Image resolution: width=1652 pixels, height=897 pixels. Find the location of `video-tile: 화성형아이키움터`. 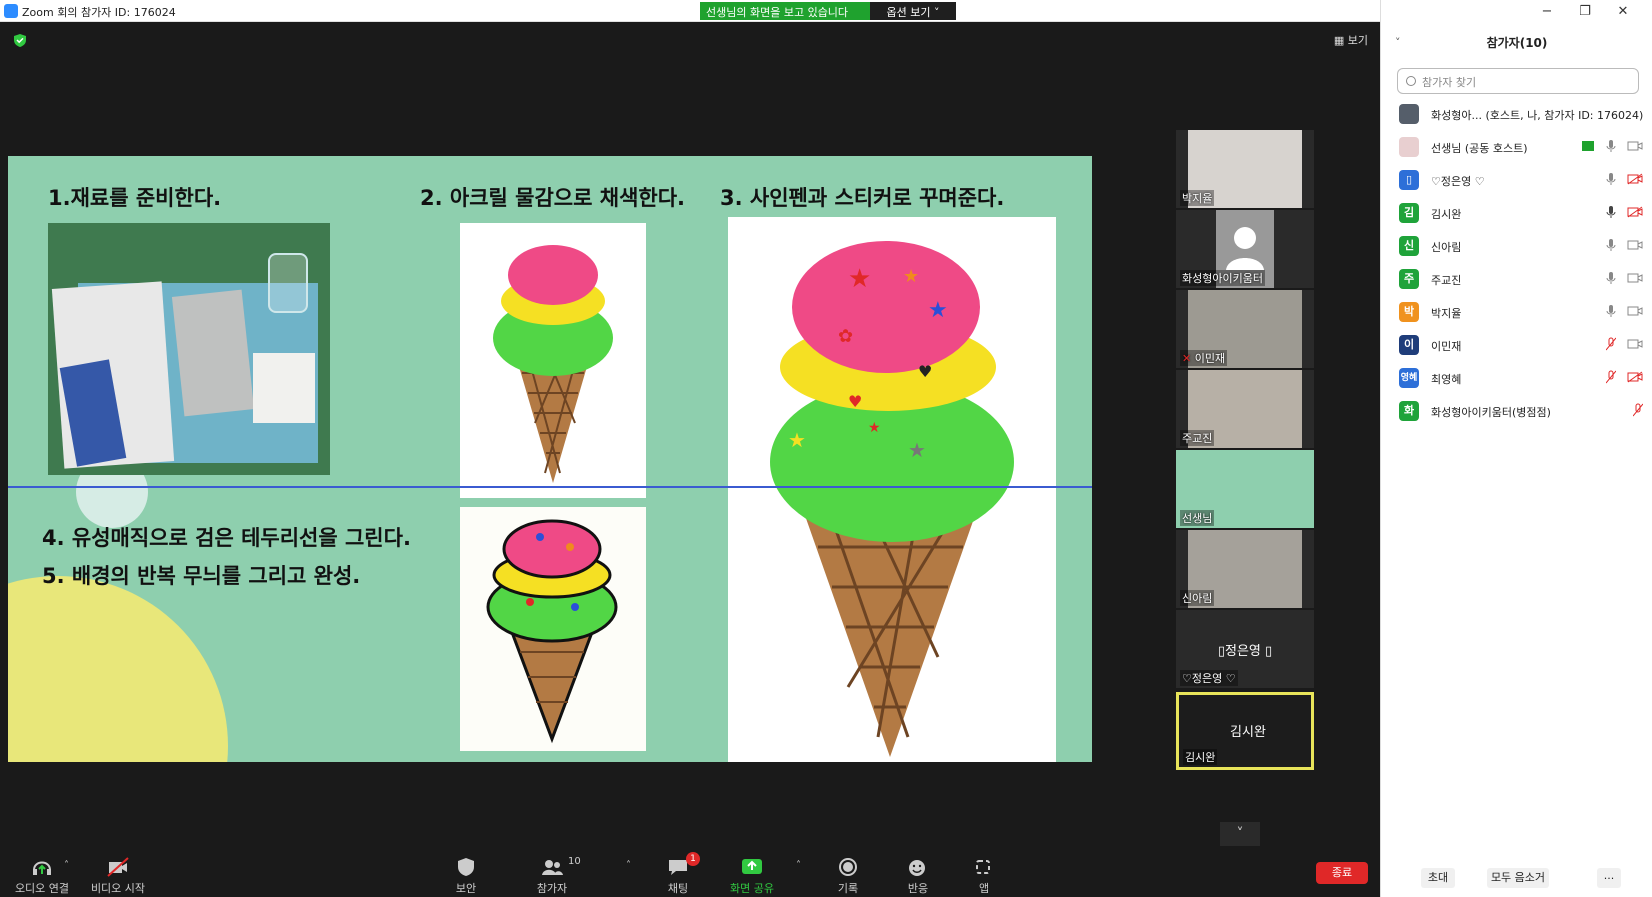

video-tile: 화성형아이키움터 is located at coordinates (1245, 249).